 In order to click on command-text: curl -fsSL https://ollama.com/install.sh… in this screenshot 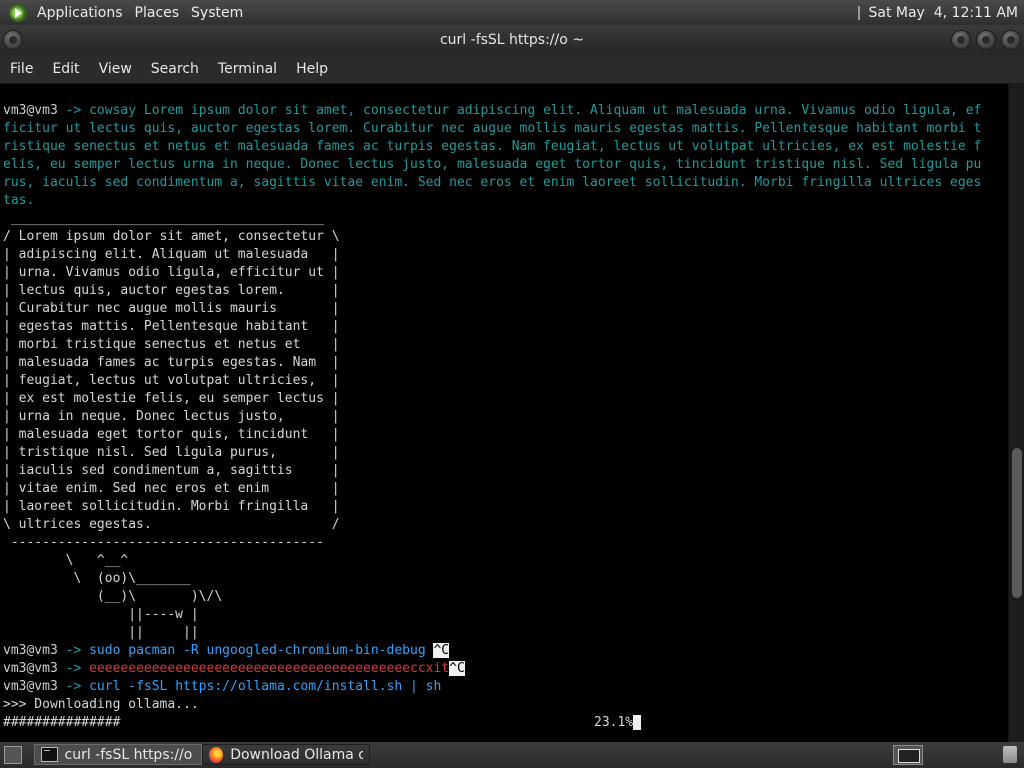, I will do `click(265, 686)`.